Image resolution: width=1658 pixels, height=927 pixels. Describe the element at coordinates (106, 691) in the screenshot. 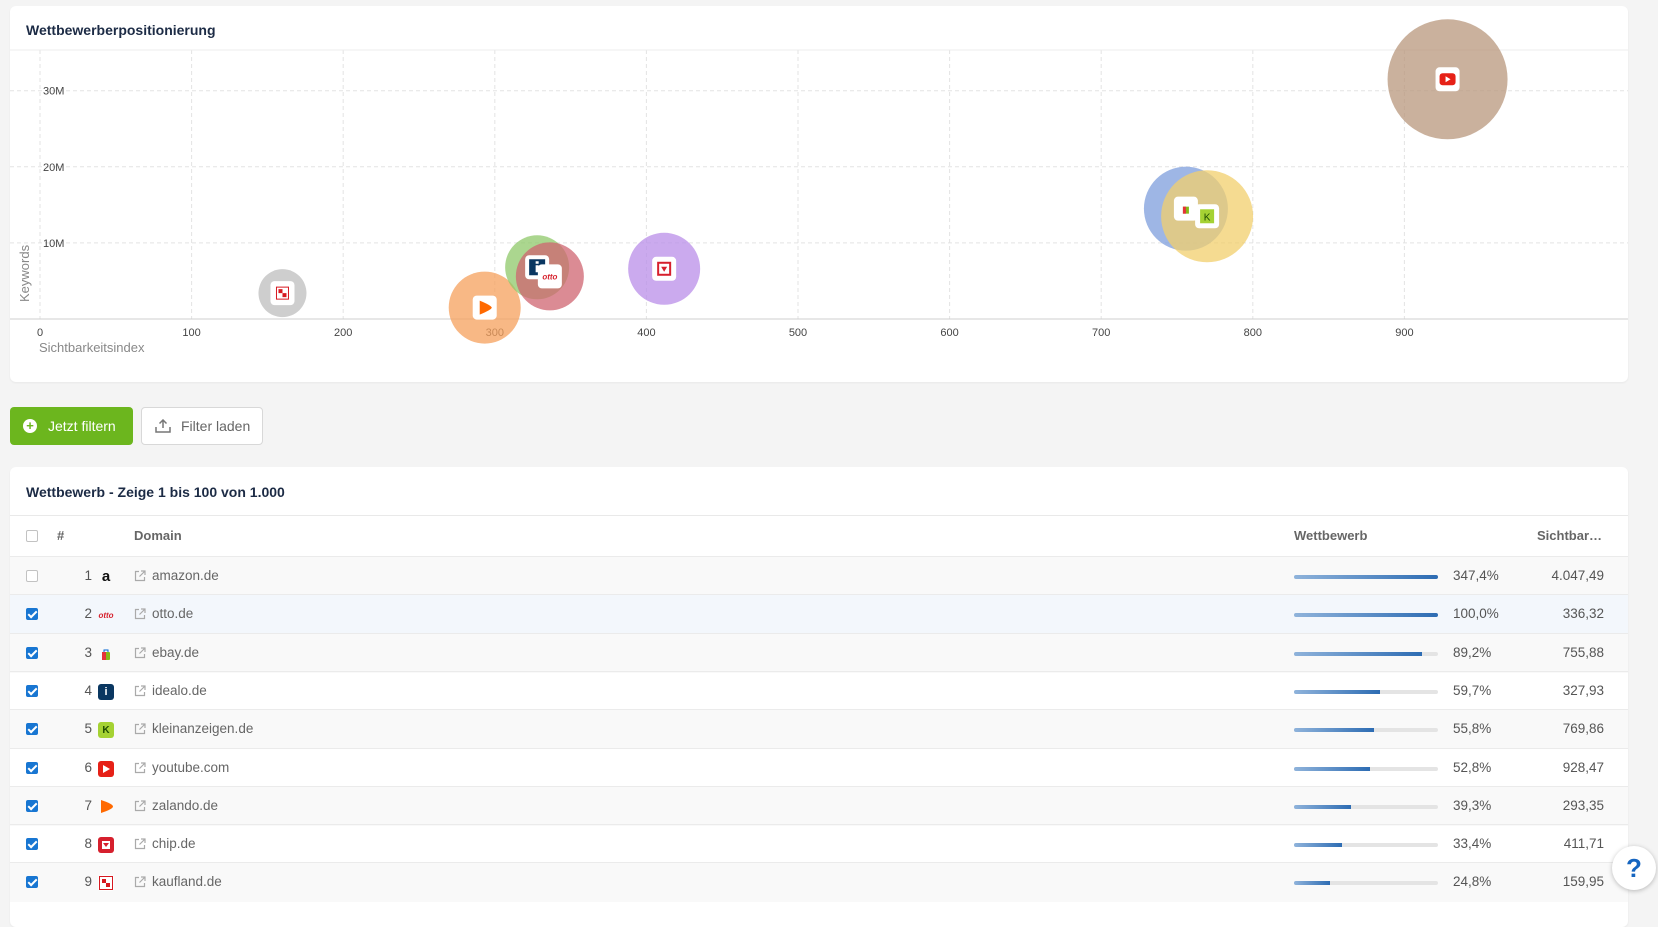

I see `idealo-logo-icon: i` at that location.